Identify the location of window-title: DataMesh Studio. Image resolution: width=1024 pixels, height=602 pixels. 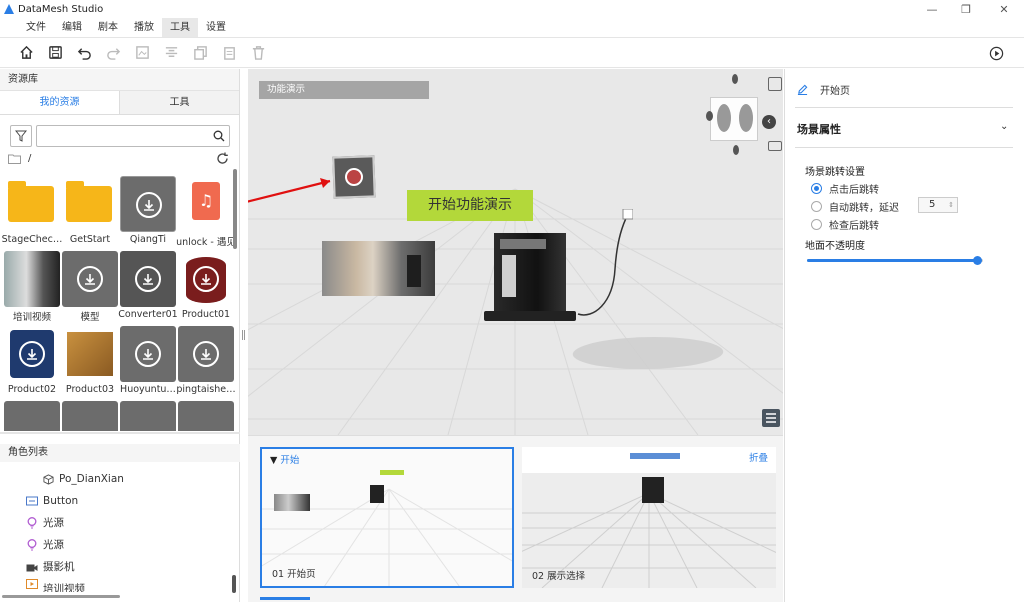
(61, 9).